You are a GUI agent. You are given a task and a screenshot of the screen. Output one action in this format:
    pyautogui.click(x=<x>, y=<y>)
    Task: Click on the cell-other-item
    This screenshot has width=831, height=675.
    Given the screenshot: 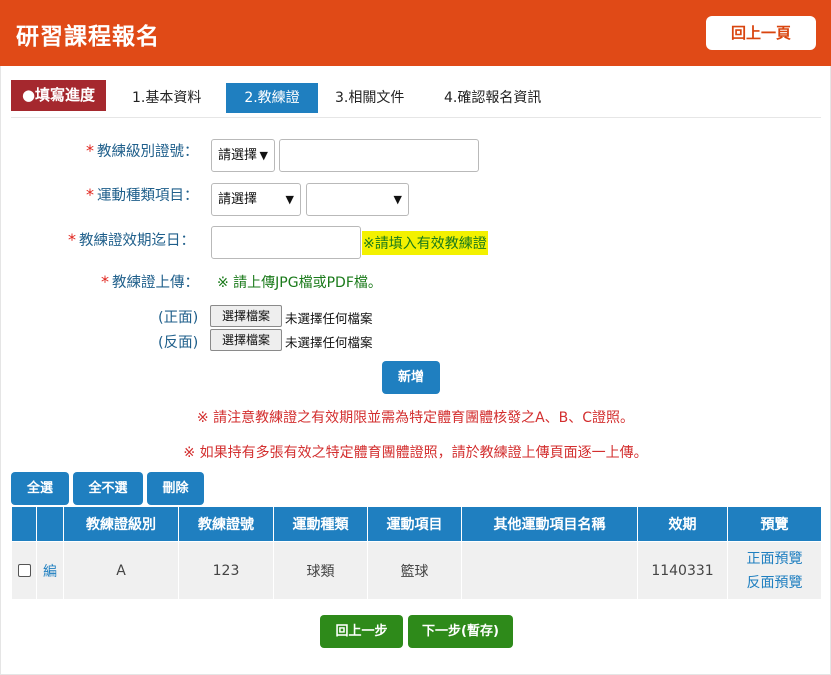 What is the action you would take?
    pyautogui.click(x=549, y=570)
    